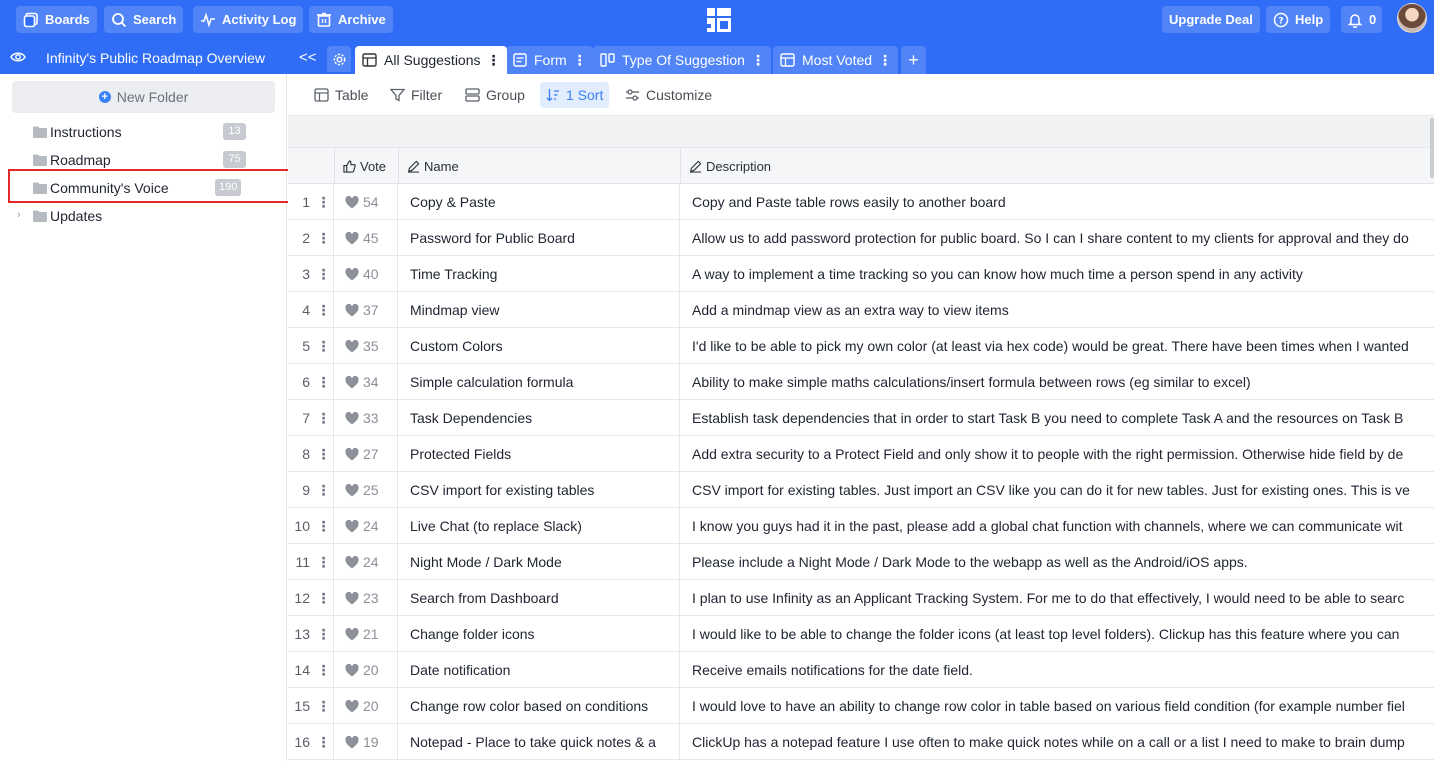 The image size is (1434, 761). What do you see at coordinates (366, 202) in the screenshot?
I see `vote-cell: 54` at bounding box center [366, 202].